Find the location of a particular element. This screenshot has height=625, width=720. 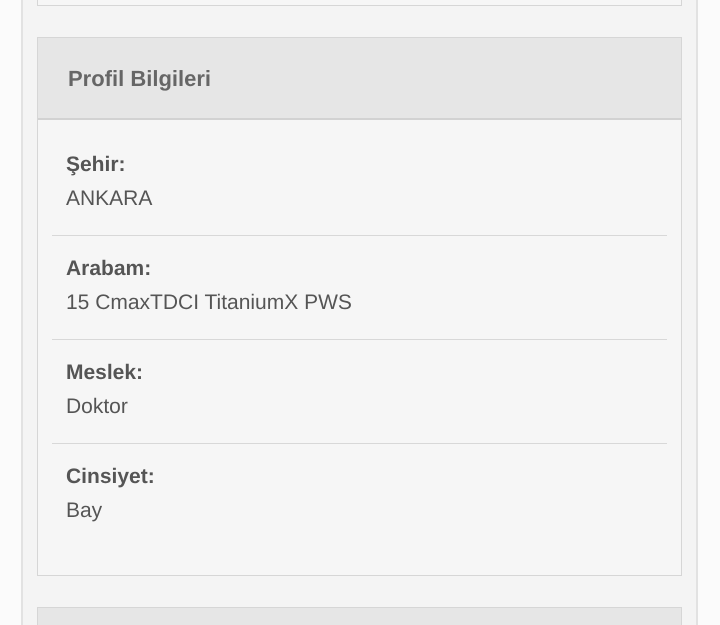

field-label: Meslek: is located at coordinates (105, 373).